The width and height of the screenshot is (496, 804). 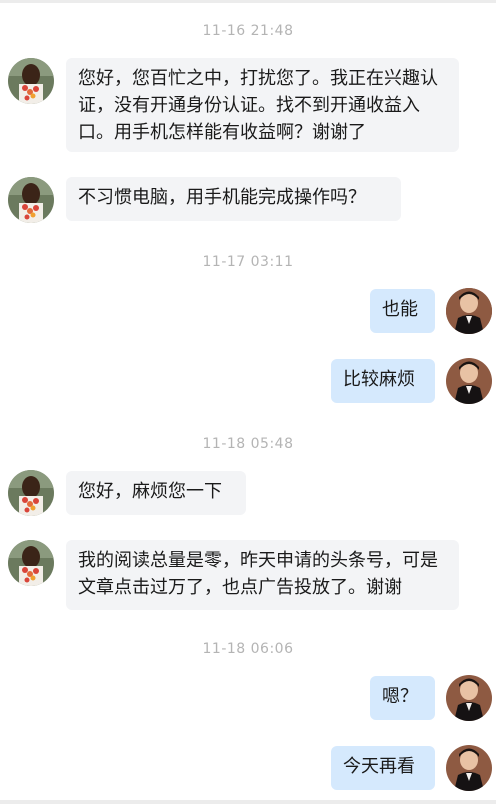 I want to click on message-bubble: 我的阅读总量是零，昨天申请的头条号，可是文章点击过万了，也点广告投放了。谢谢, so click(x=262, y=575).